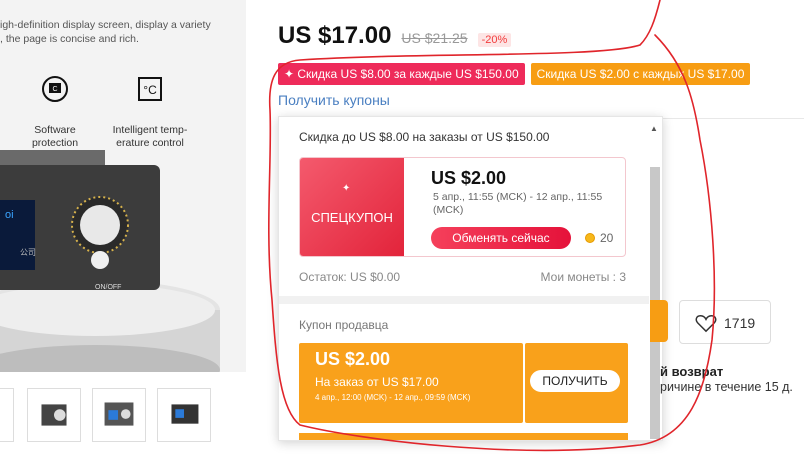 This screenshot has height=460, width=804. Describe the element at coordinates (494, 40) in the screenshot. I see `discount-badge: -20%` at that location.